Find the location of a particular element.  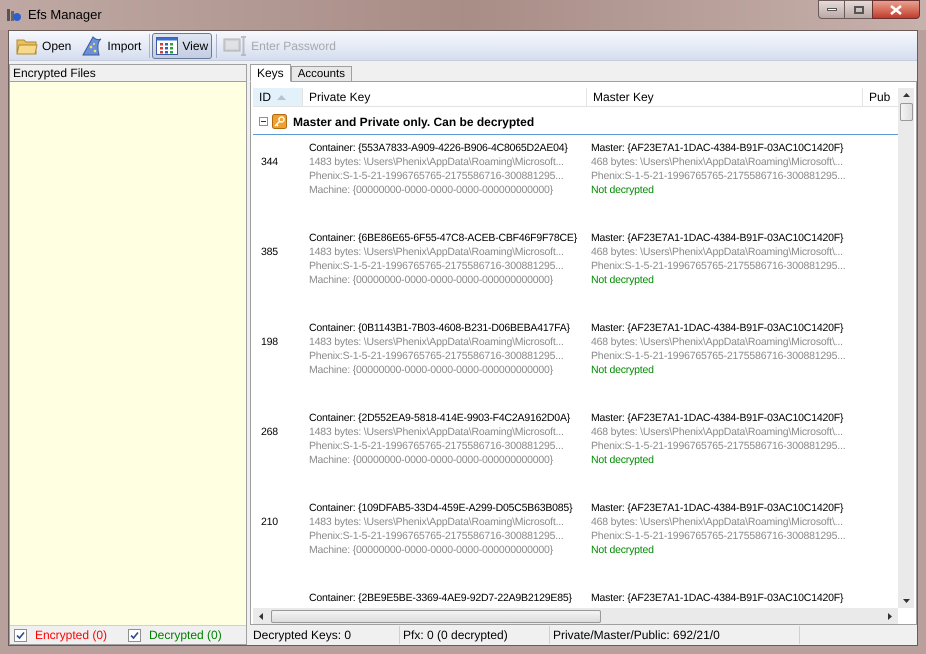

collapse-button is located at coordinates (263, 121).